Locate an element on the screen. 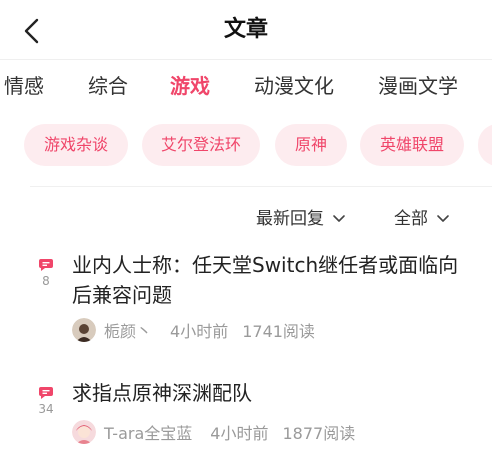 This screenshot has width=492, height=453. post-title: 业内人士称：任天堂Switch继任者或面临向后兼容问题 is located at coordinates (272, 280).